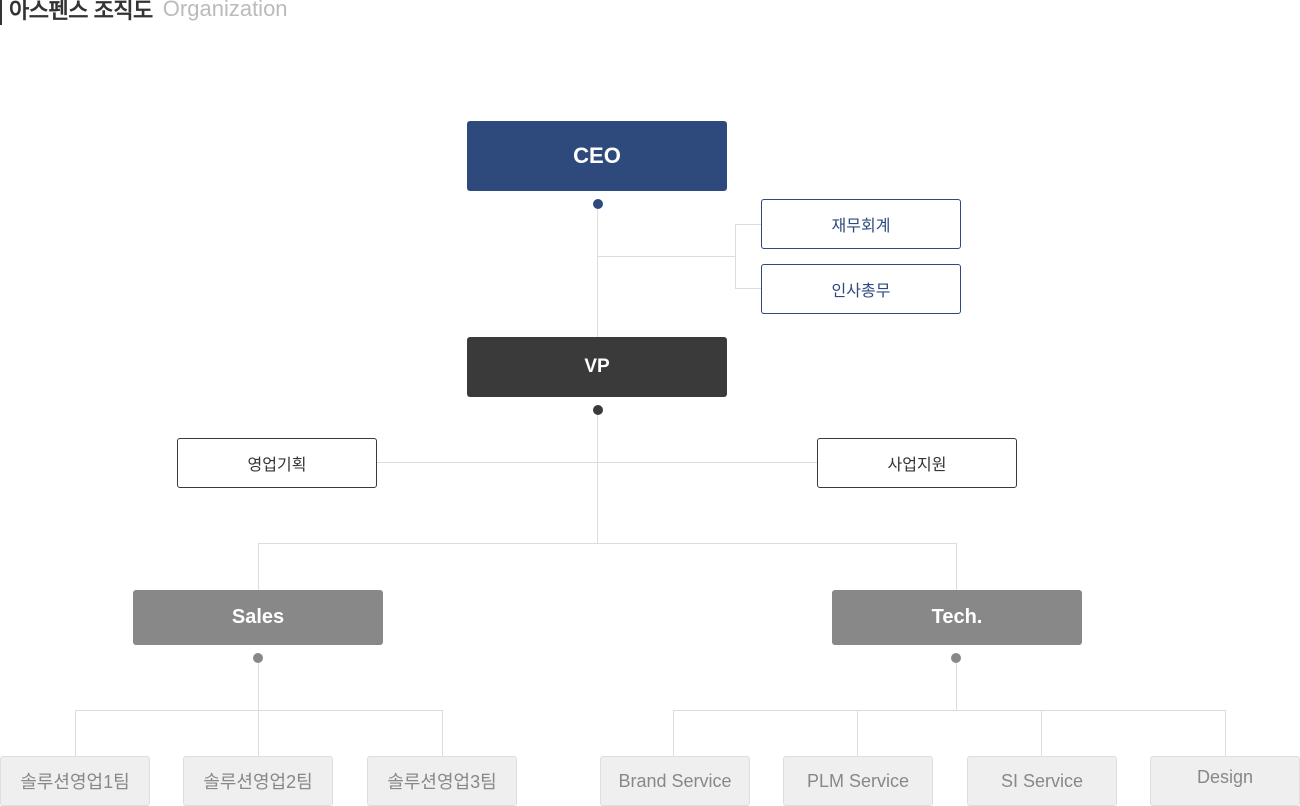 Image resolution: width=1300 pixels, height=806 pixels. I want to click on node-label: 솔루션영업2팀, so click(258, 782).